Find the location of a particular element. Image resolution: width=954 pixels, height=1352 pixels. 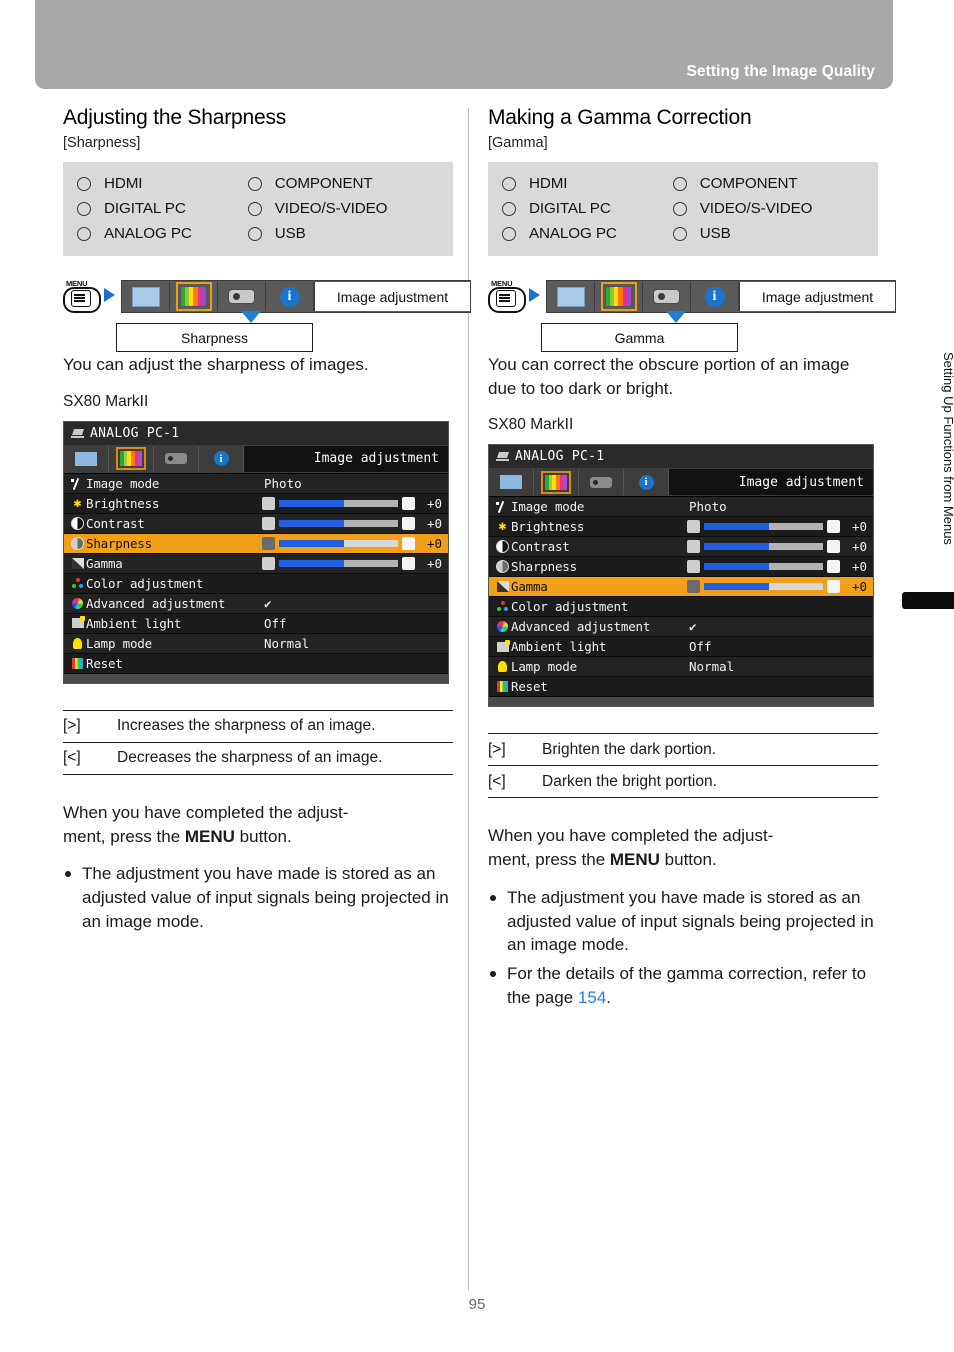

after-text-2: ment, press the is located at coordinates (549, 859).